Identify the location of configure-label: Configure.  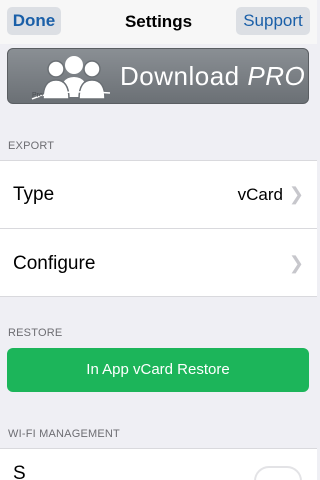
(54, 263).